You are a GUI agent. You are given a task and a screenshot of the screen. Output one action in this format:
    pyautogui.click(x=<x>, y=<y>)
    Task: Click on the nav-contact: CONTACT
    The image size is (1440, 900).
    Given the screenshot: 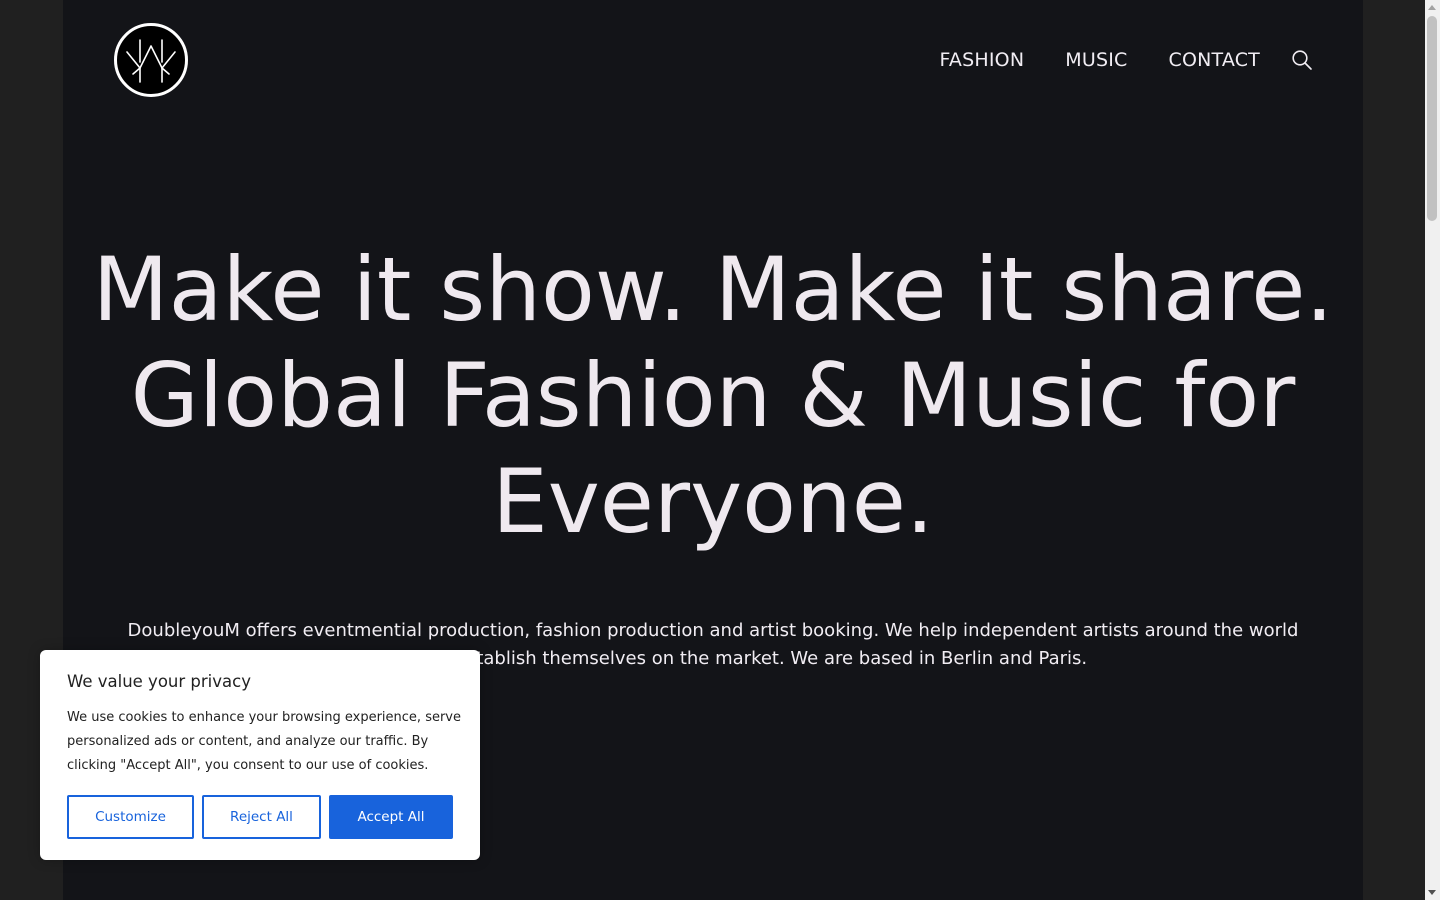 What is the action you would take?
    pyautogui.click(x=1214, y=60)
    